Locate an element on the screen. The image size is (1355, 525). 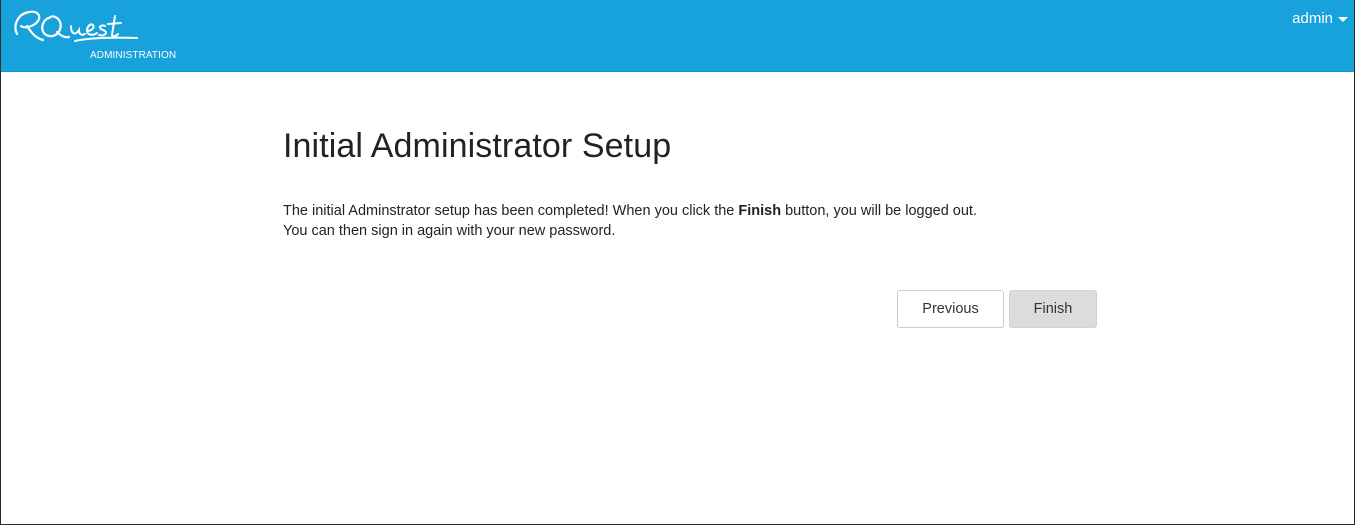
message-text-bold: Finish is located at coordinates (760, 211).